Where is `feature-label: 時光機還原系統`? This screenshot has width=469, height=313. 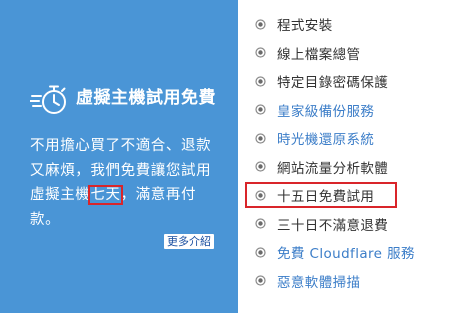 feature-label: 時光機還原系統 is located at coordinates (325, 138).